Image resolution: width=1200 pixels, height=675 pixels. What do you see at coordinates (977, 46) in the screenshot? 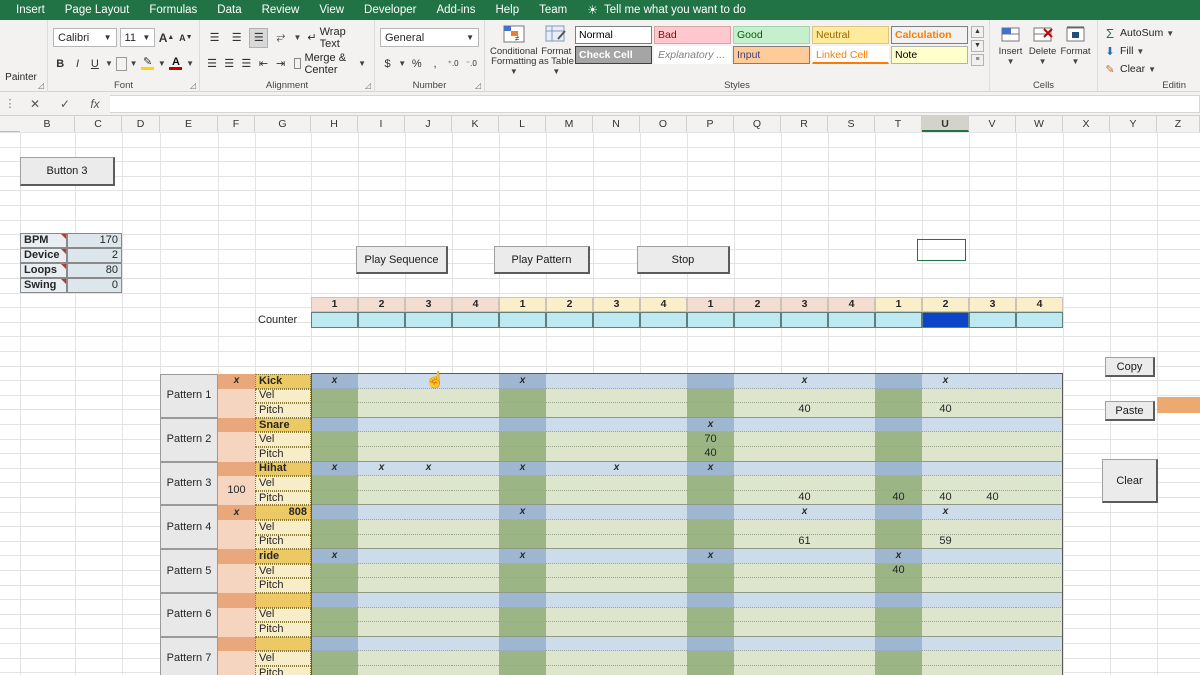
I see `styles-scroll-down-button: ▼` at bounding box center [977, 46].